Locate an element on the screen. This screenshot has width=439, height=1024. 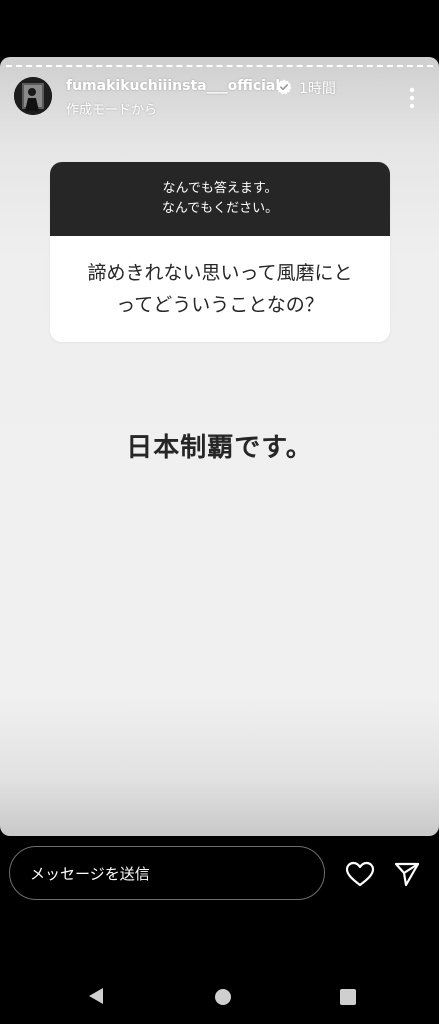
story-progress-bar is located at coordinates (219, 66).